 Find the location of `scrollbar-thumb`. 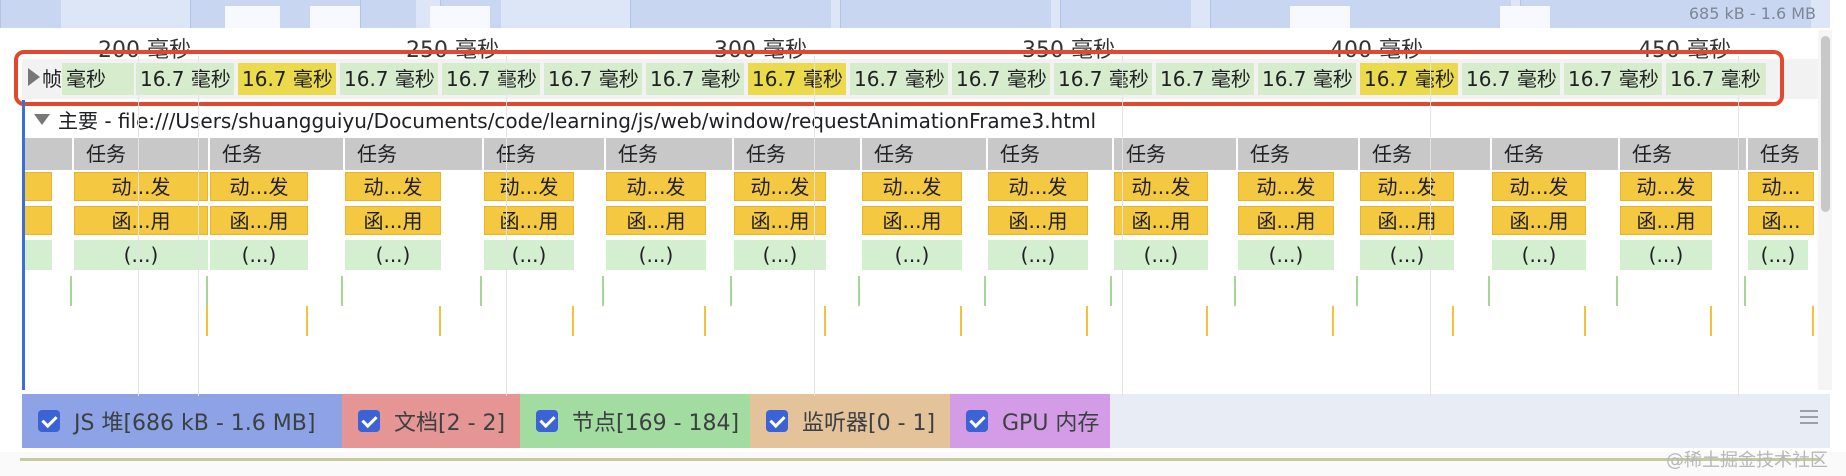

scrollbar-thumb is located at coordinates (1825, 124).